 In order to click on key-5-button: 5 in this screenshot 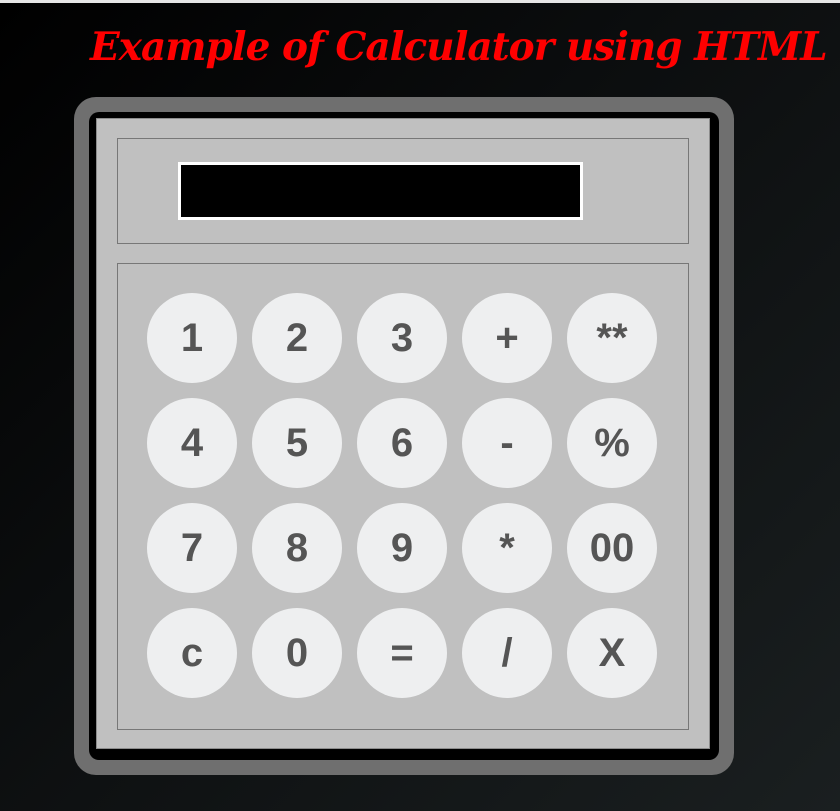, I will do `click(297, 443)`.